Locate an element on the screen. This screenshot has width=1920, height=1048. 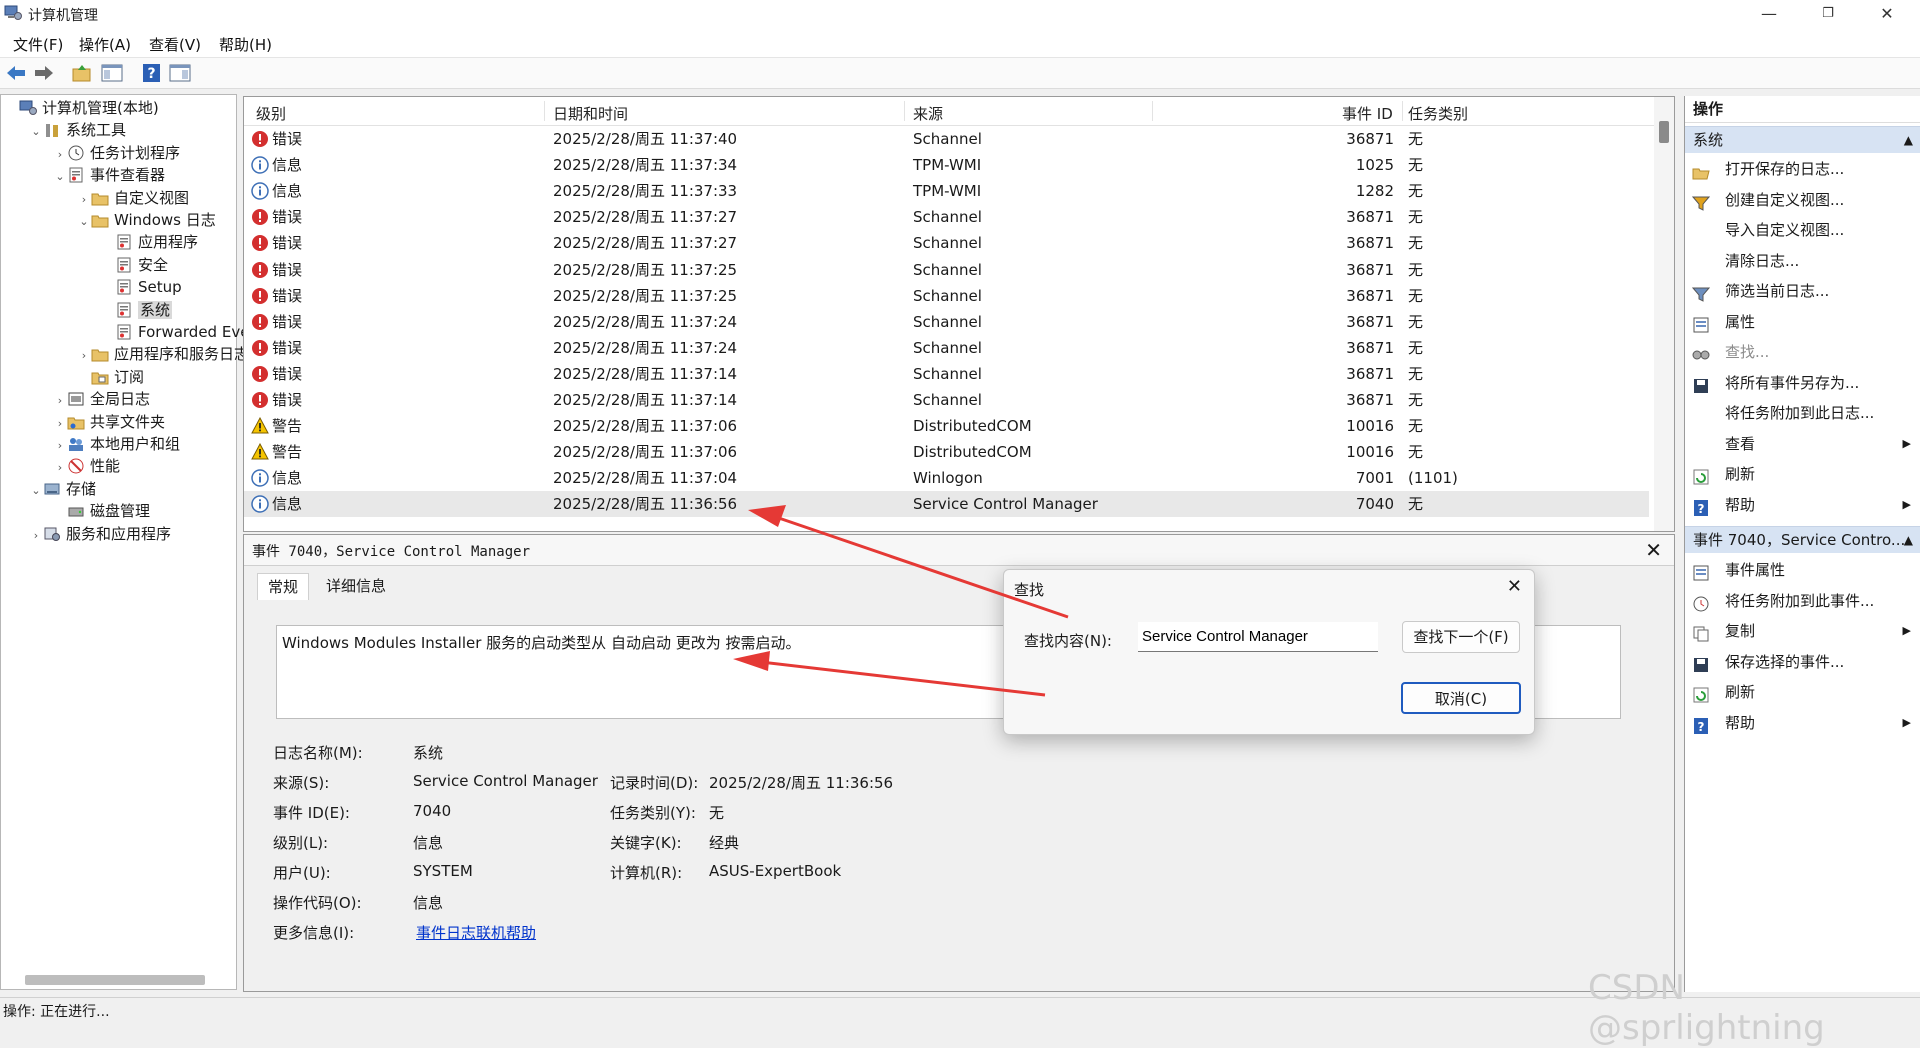
cancel-button: 取消(C) is located at coordinates (1461, 698).